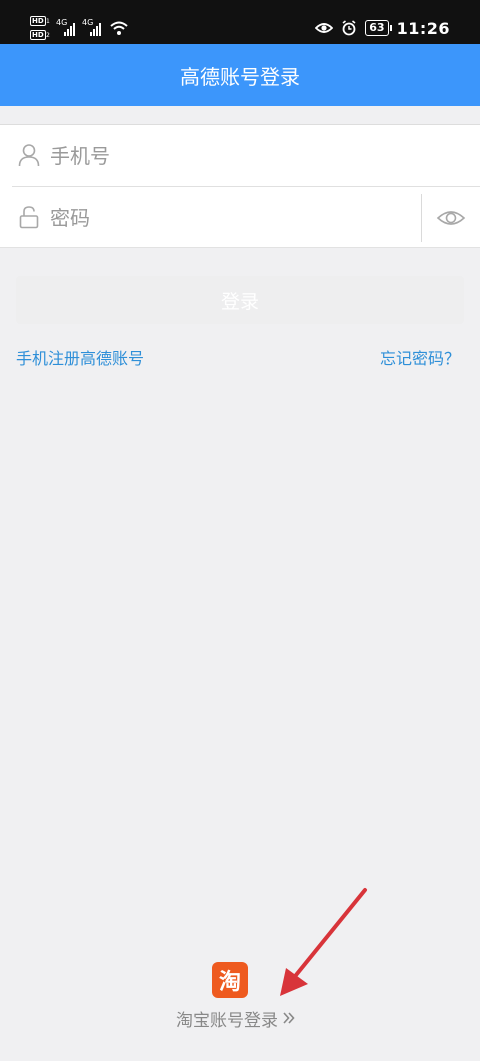 This screenshot has width=480, height=1061. I want to click on double-chevron-right-icon, so click(289, 1018).